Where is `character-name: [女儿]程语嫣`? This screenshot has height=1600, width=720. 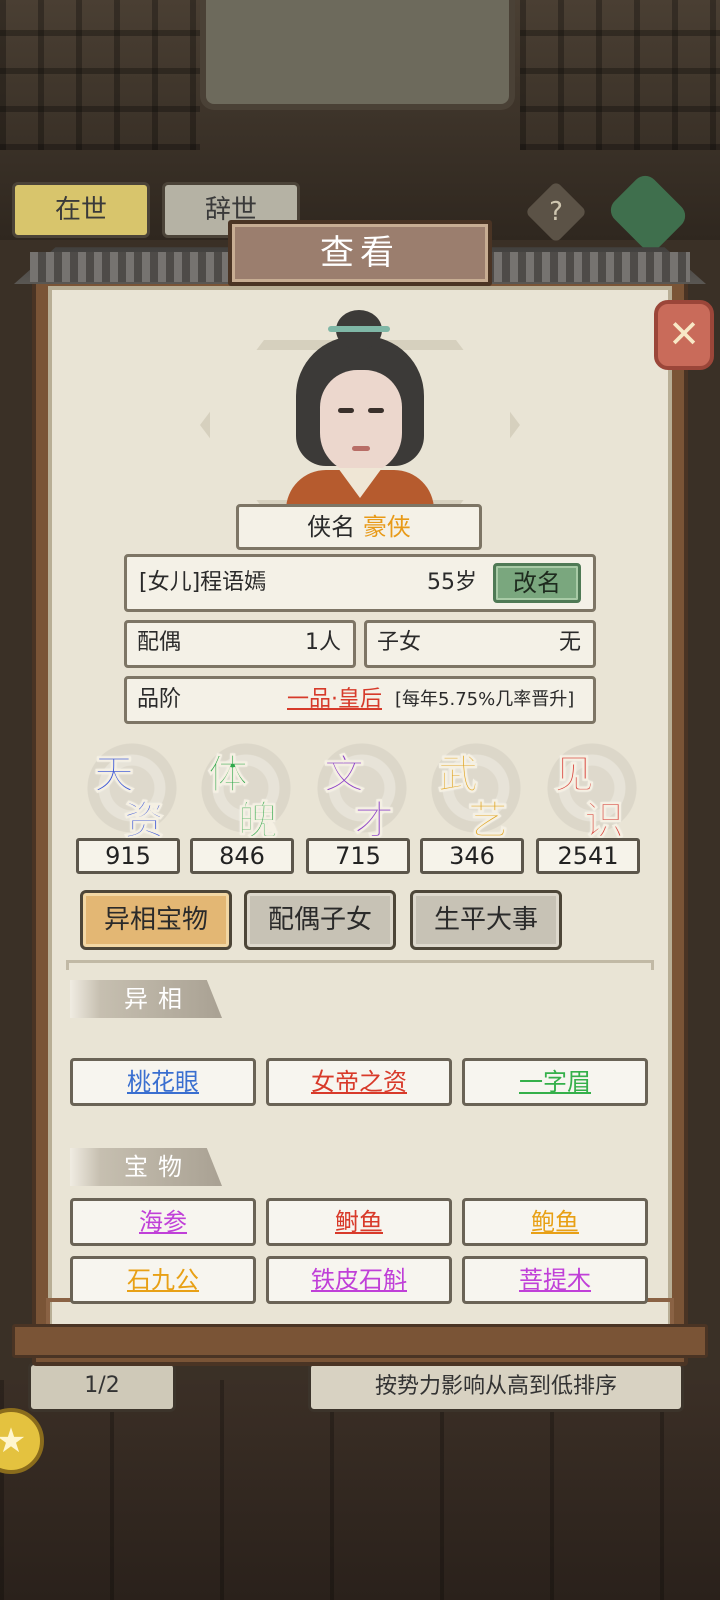
character-name: [女儿]程语嫣 is located at coordinates (203, 582).